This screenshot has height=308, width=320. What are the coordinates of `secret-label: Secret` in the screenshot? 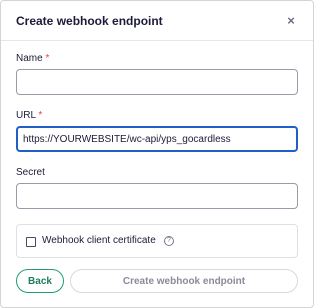 It's located at (30, 172).